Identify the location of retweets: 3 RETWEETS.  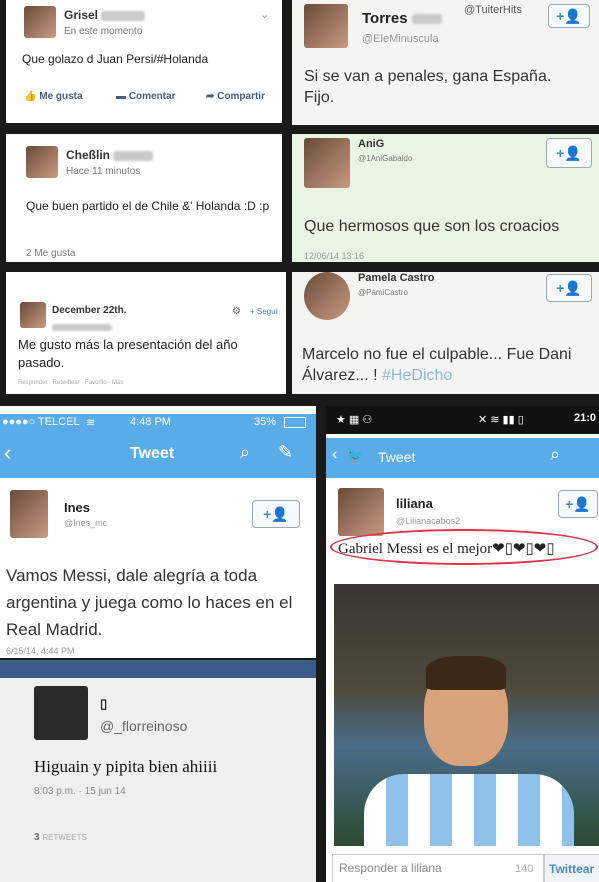
(60, 837).